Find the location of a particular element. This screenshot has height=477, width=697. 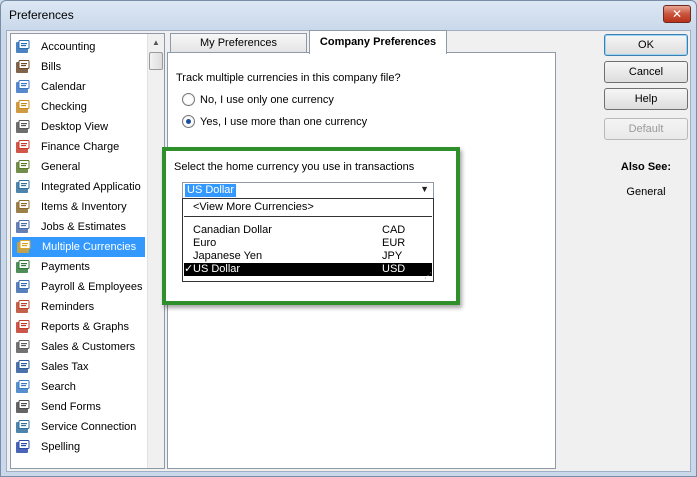

currency-name: US Dollar is located at coordinates (217, 269).